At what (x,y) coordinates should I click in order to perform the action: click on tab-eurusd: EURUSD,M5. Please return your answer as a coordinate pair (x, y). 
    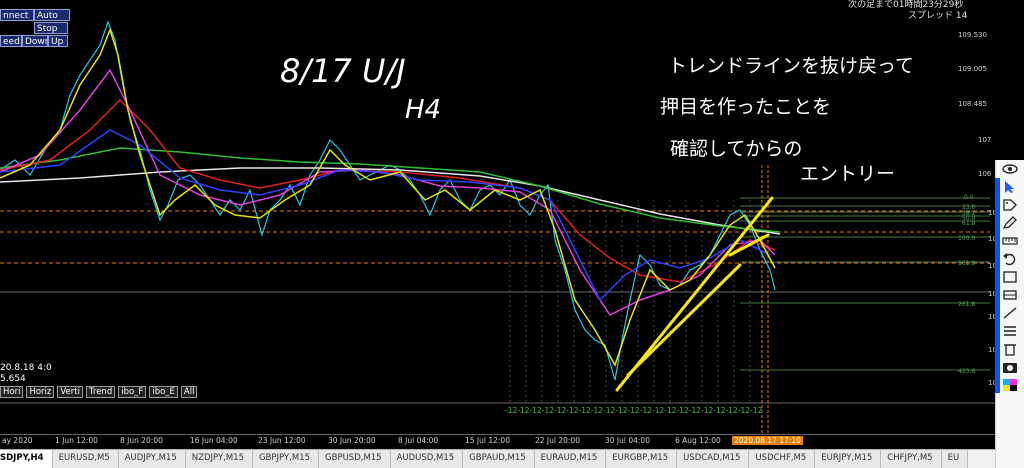
    Looking at the image, I should click on (85, 459).